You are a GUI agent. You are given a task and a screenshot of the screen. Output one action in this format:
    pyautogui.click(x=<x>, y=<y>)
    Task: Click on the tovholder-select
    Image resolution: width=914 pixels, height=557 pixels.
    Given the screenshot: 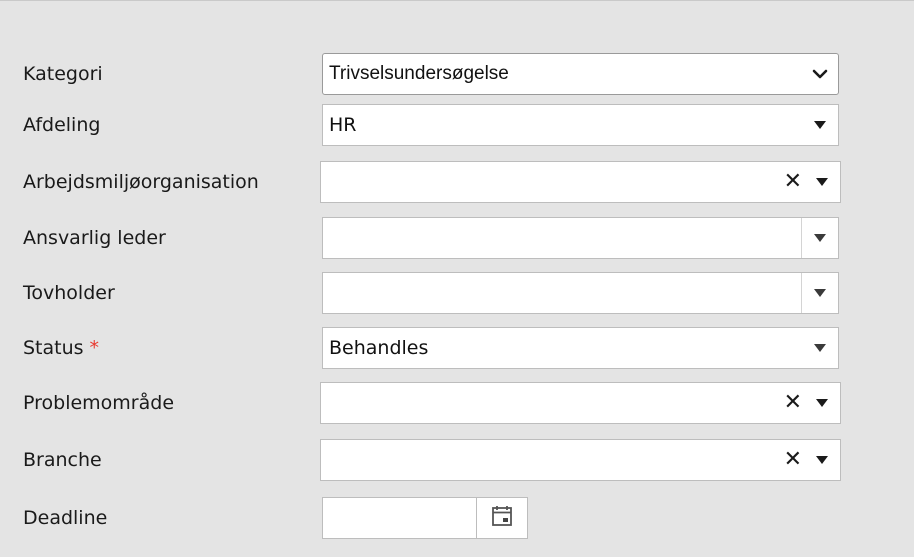 What is the action you would take?
    pyautogui.click(x=580, y=293)
    